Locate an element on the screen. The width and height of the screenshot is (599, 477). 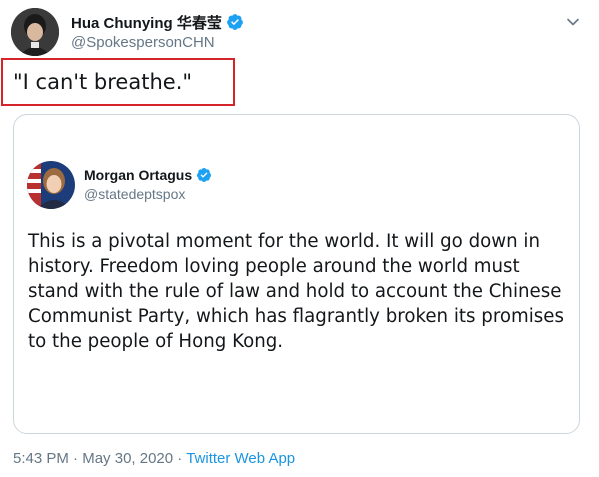
quoted-author-display-name: Morgan Ortagus is located at coordinates (138, 175).